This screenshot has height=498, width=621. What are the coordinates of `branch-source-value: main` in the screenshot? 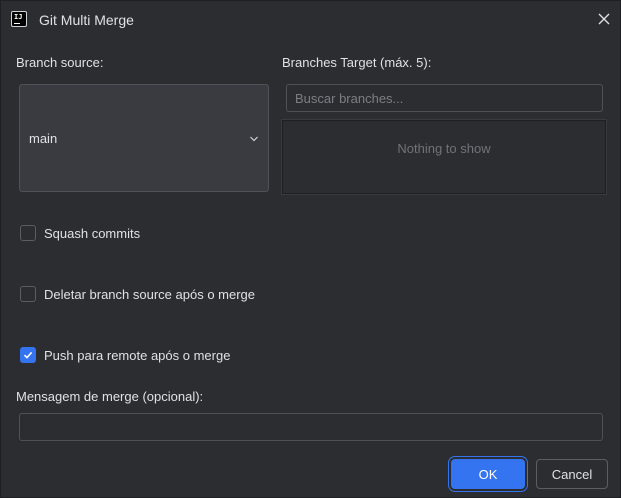 It's located at (43, 138).